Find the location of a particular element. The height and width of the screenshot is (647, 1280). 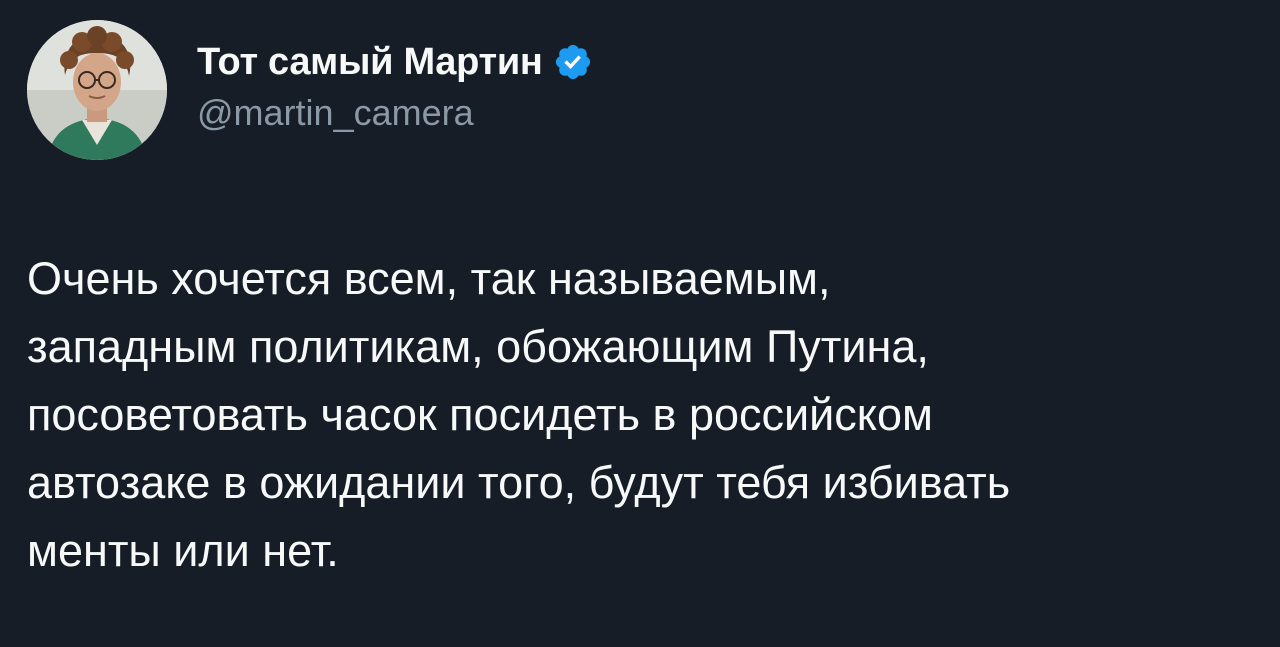

profile-photo-icon is located at coordinates (97, 90).